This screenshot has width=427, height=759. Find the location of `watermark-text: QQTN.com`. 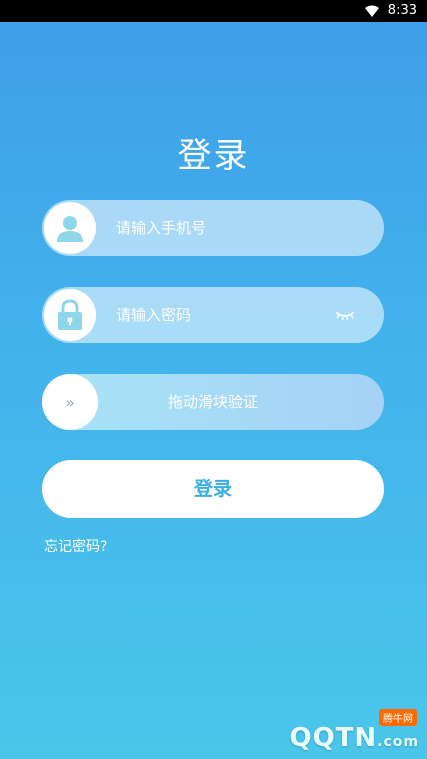

watermark-text: QQTN.com is located at coordinates (354, 738).